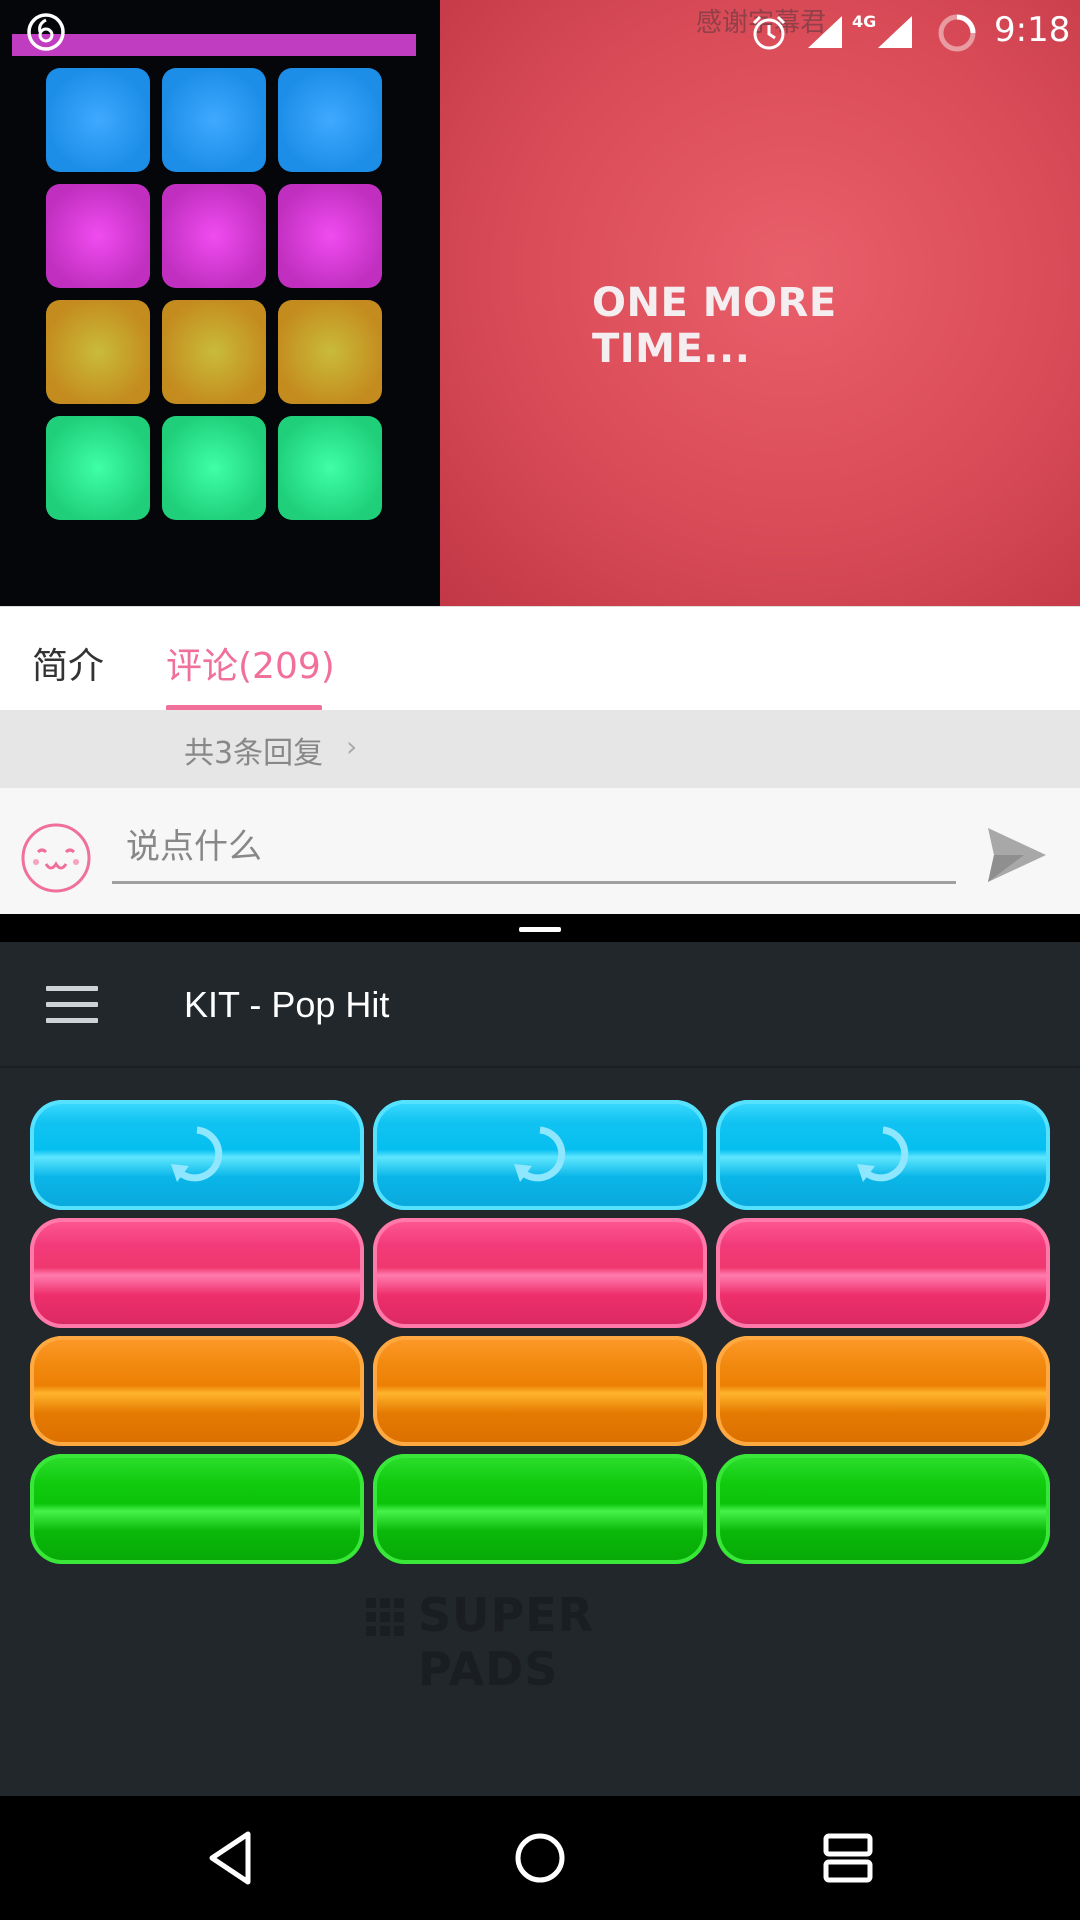  What do you see at coordinates (540, 749) in the screenshot?
I see `view-replies-link: 共3条回复 ›` at bounding box center [540, 749].